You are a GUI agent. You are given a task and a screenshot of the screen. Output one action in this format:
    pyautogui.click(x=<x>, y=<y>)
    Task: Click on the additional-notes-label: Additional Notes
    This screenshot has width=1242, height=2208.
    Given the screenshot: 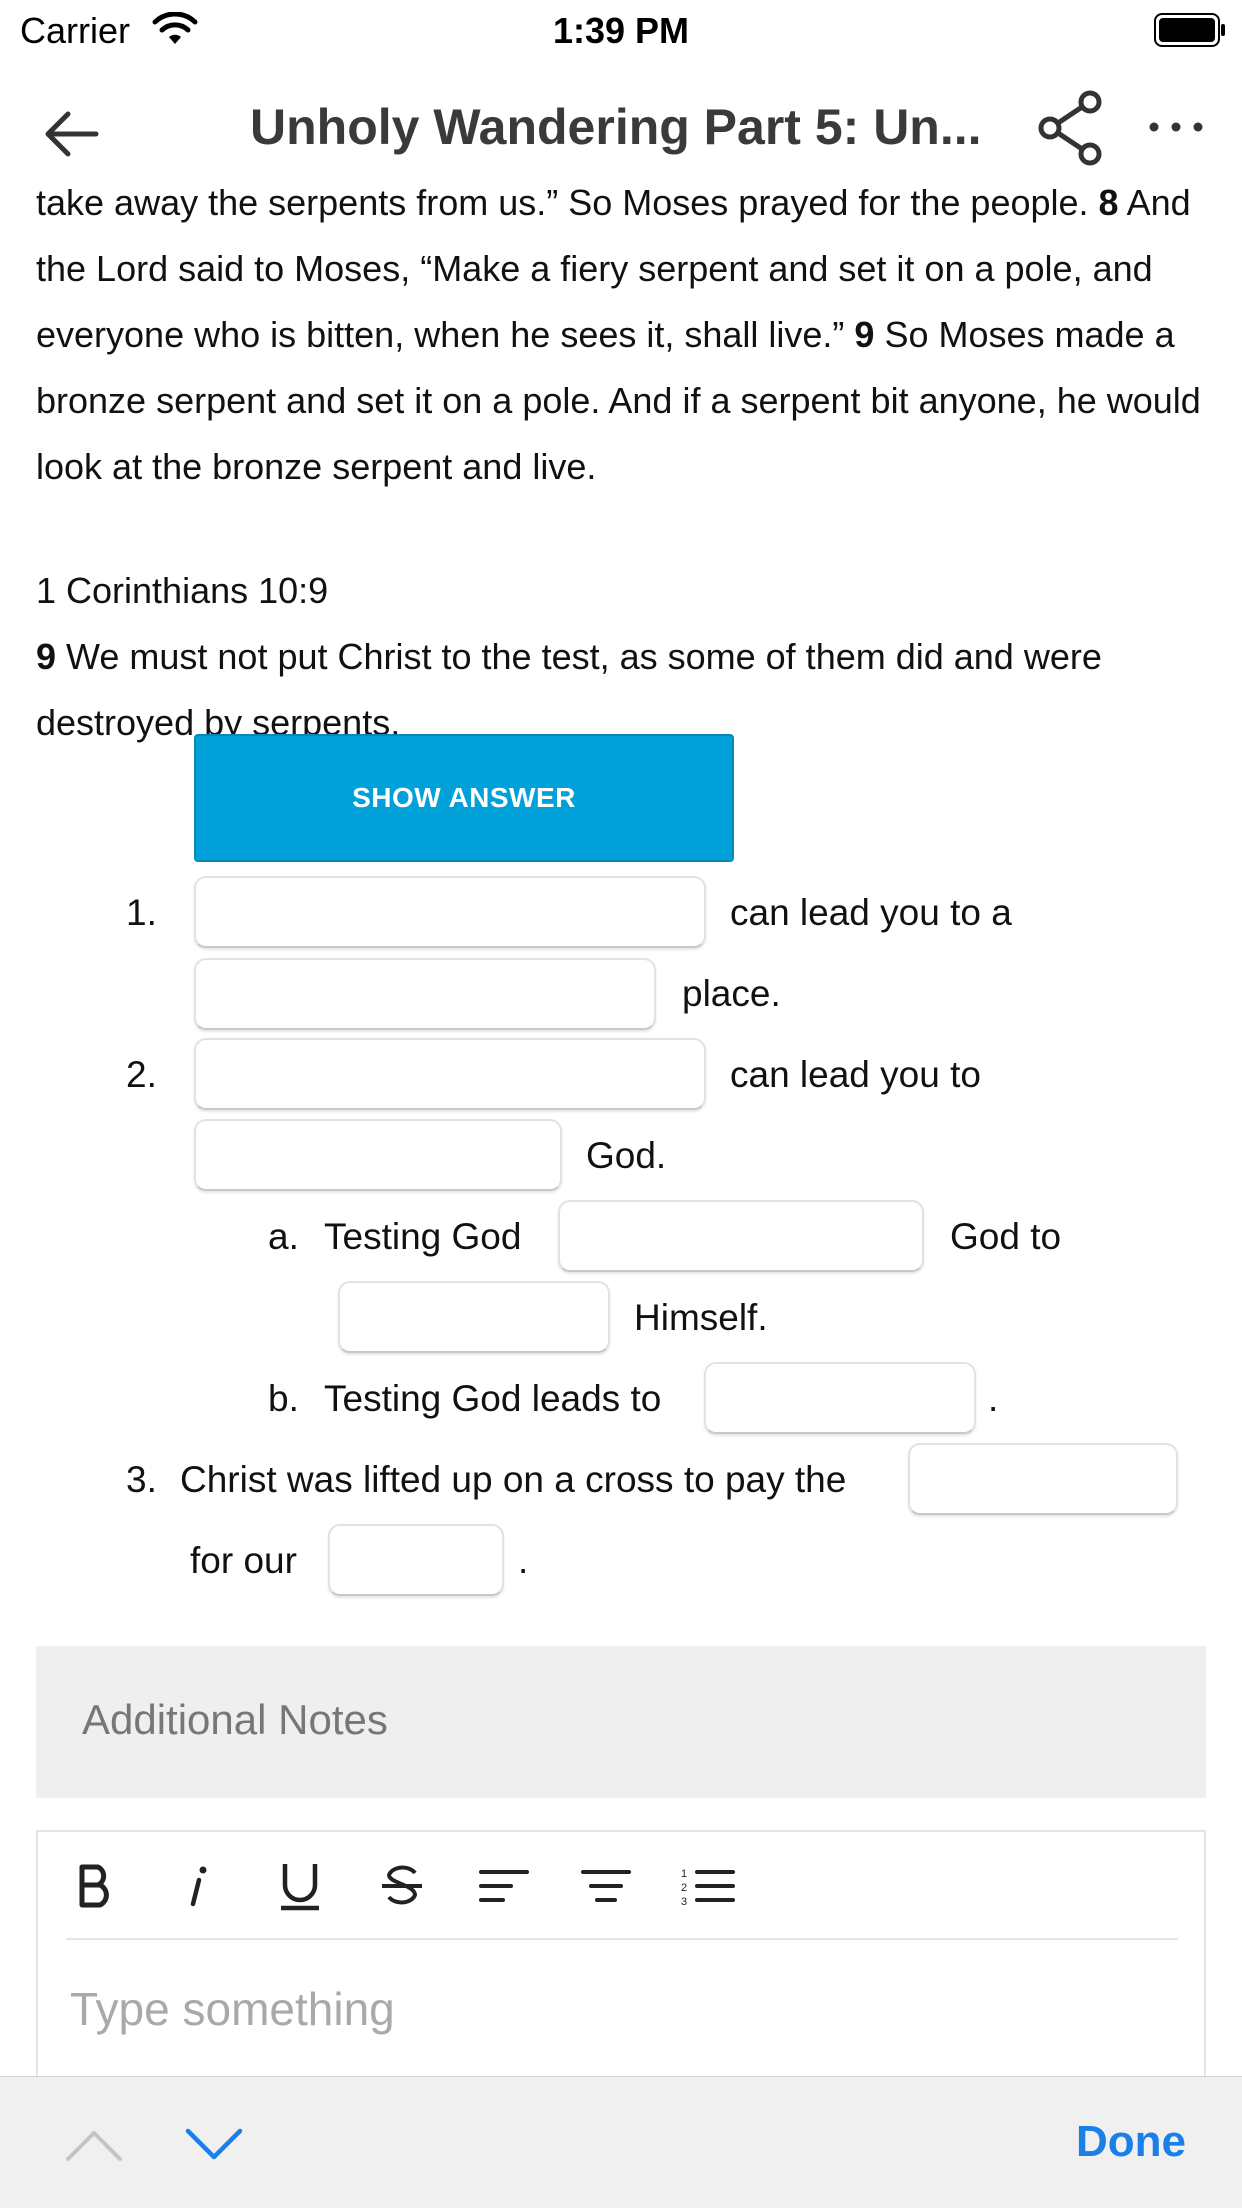 What is the action you would take?
    pyautogui.click(x=235, y=1719)
    